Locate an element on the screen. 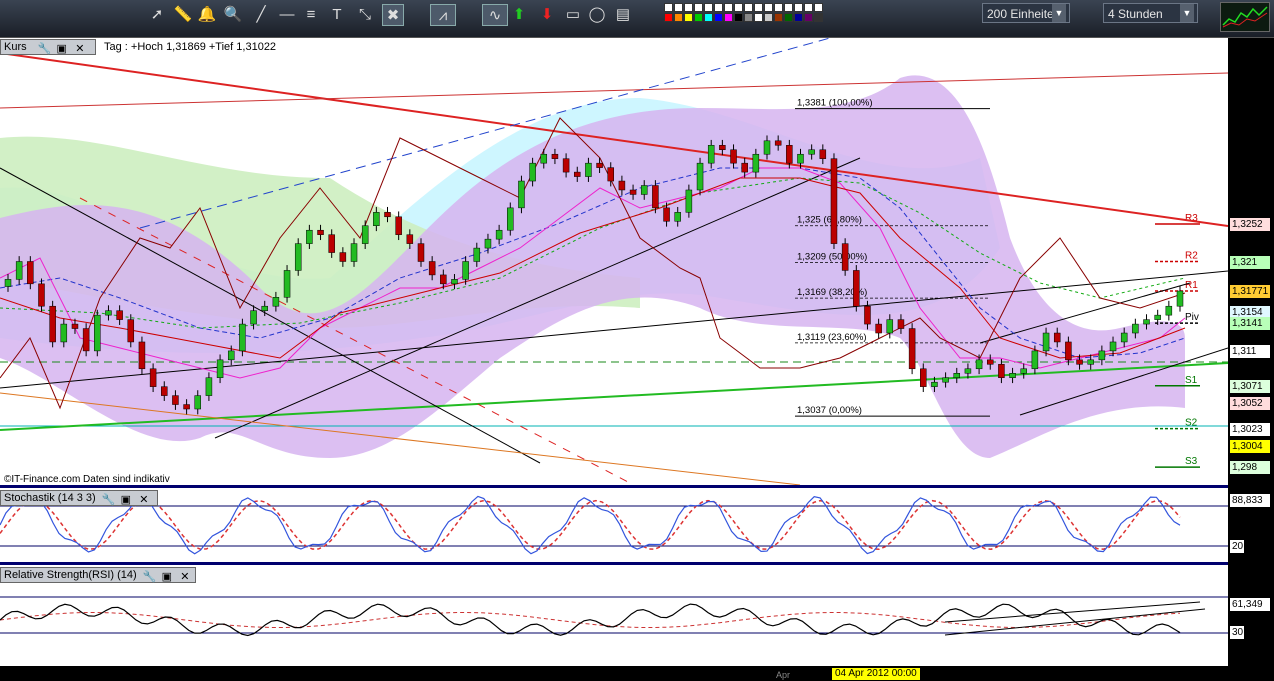 The height and width of the screenshot is (681, 1274). price-scale-label: 1,3252 is located at coordinates (1250, 224).